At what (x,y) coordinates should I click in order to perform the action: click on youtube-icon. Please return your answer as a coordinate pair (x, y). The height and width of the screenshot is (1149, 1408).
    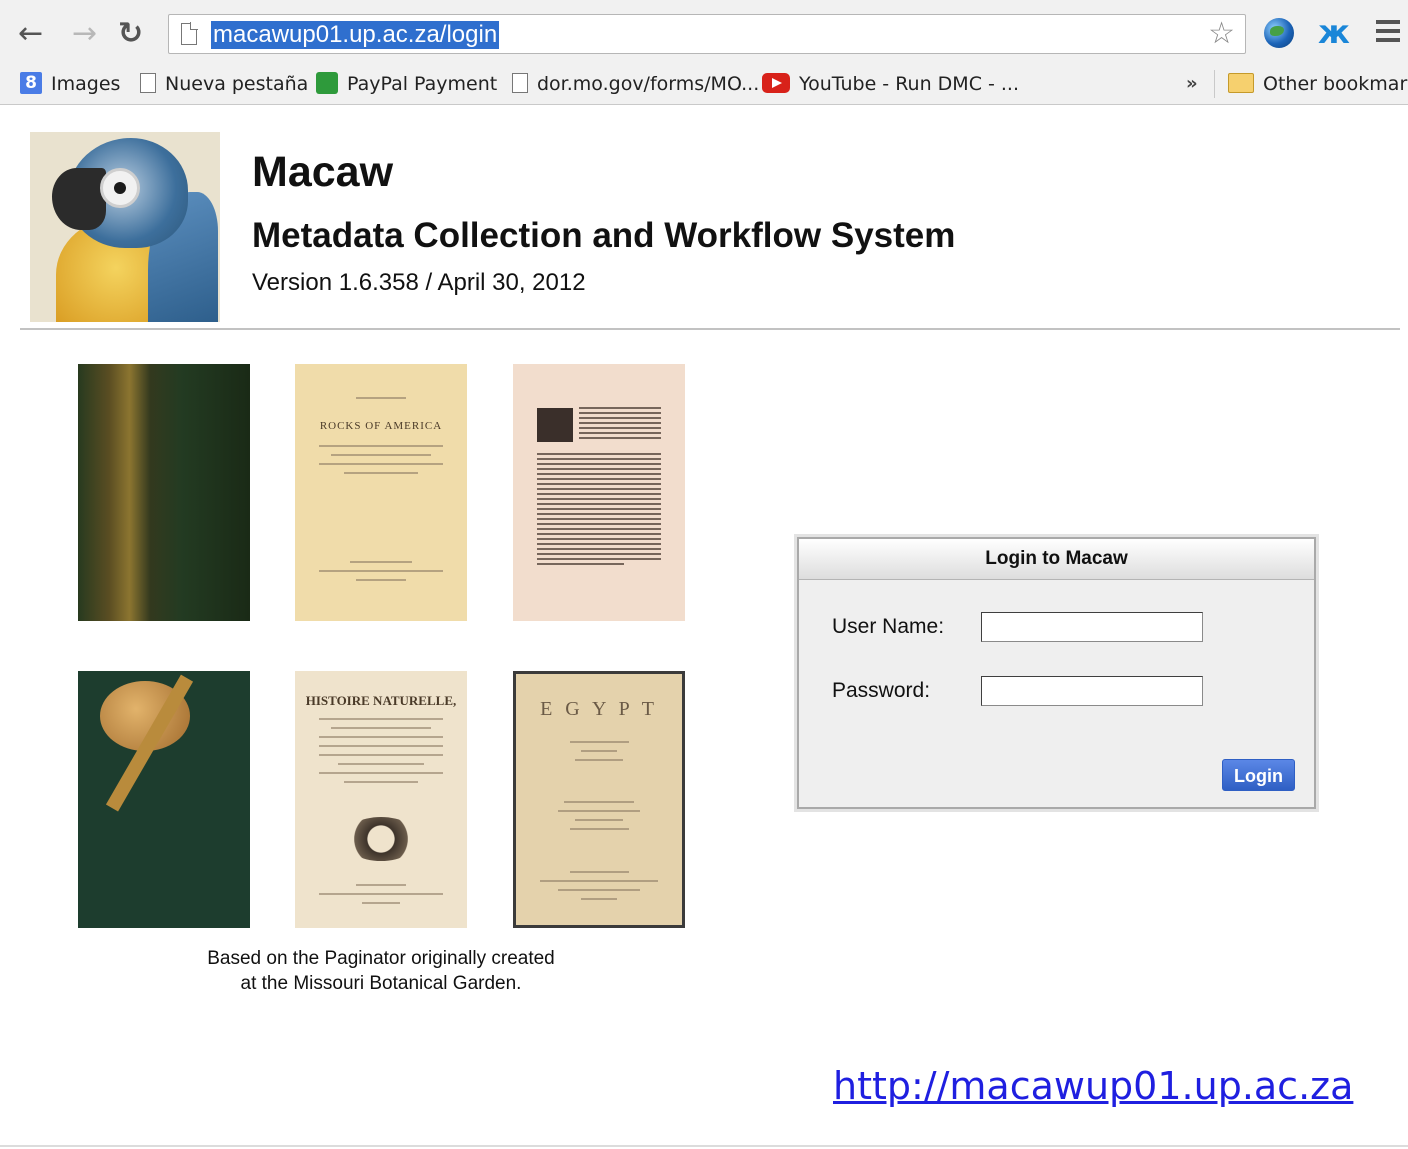
    Looking at the image, I should click on (776, 82).